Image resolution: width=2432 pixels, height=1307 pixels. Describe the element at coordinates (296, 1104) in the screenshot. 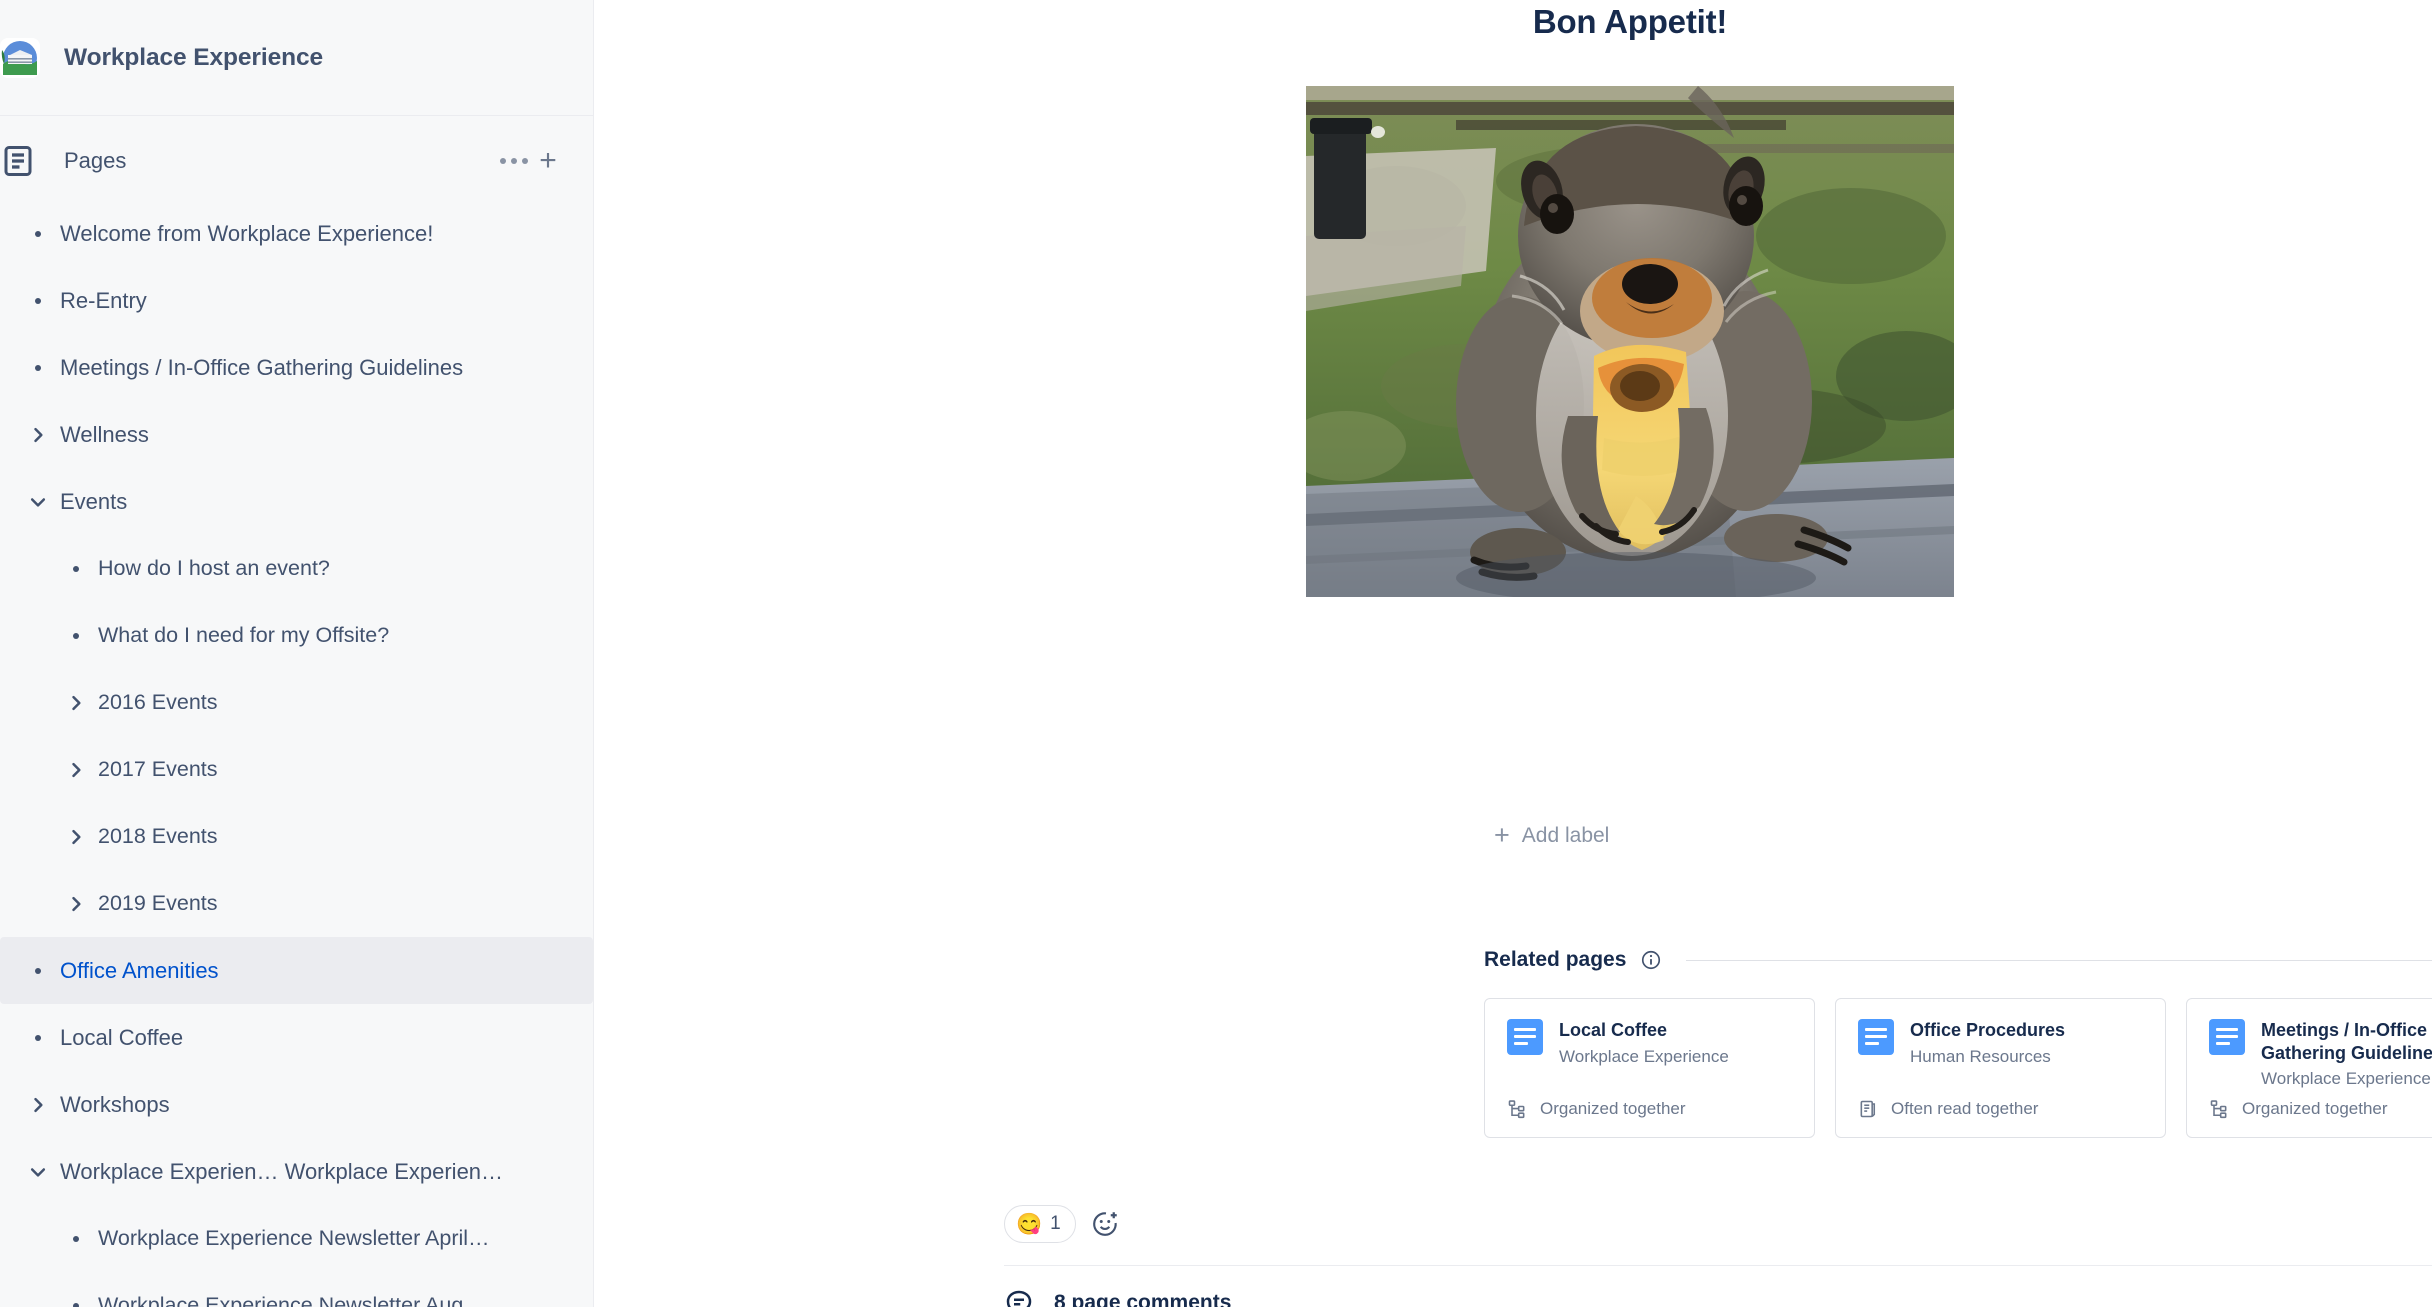

I see `sidebar-item-workshops: Workshops` at that location.